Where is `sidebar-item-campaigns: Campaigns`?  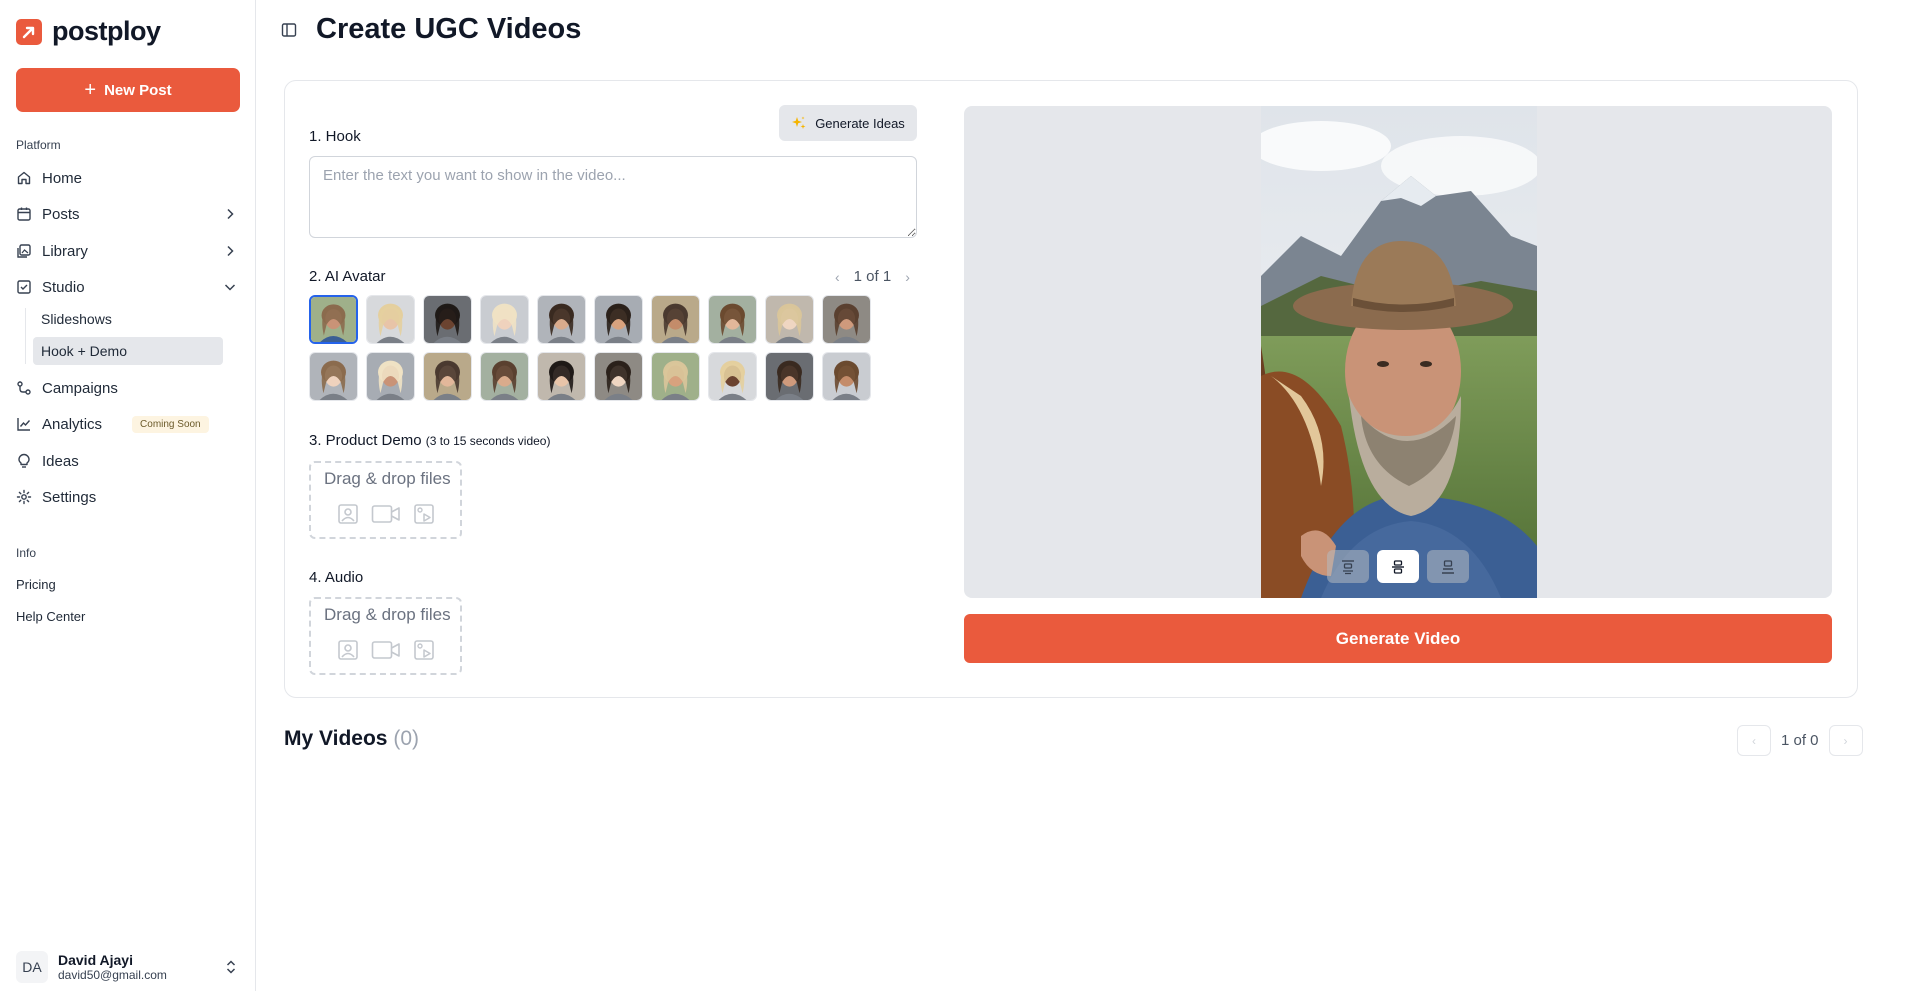 sidebar-item-campaigns: Campaigns is located at coordinates (128, 388).